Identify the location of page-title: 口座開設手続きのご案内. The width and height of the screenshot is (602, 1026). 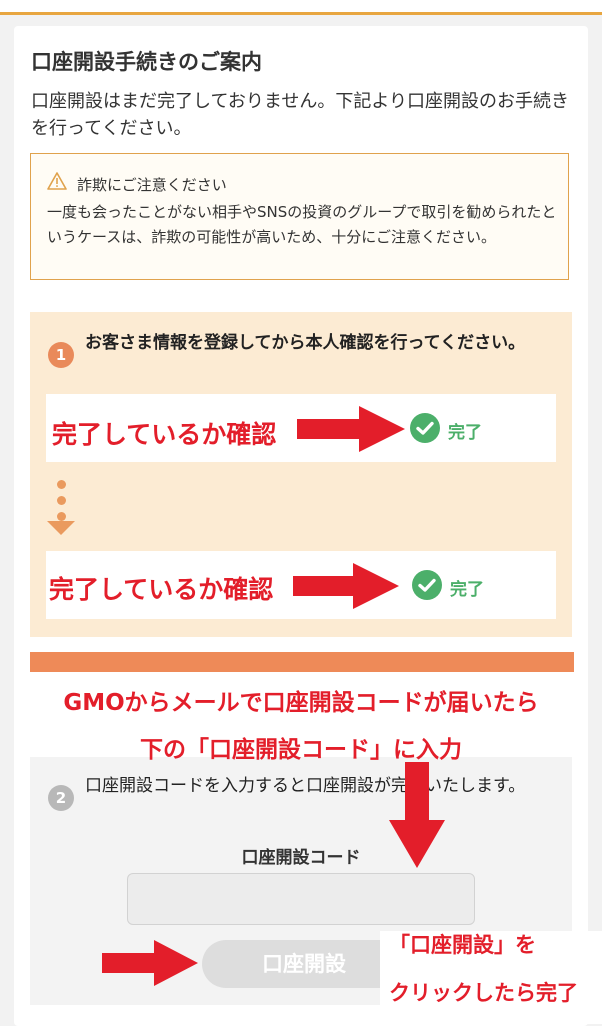
(146, 62).